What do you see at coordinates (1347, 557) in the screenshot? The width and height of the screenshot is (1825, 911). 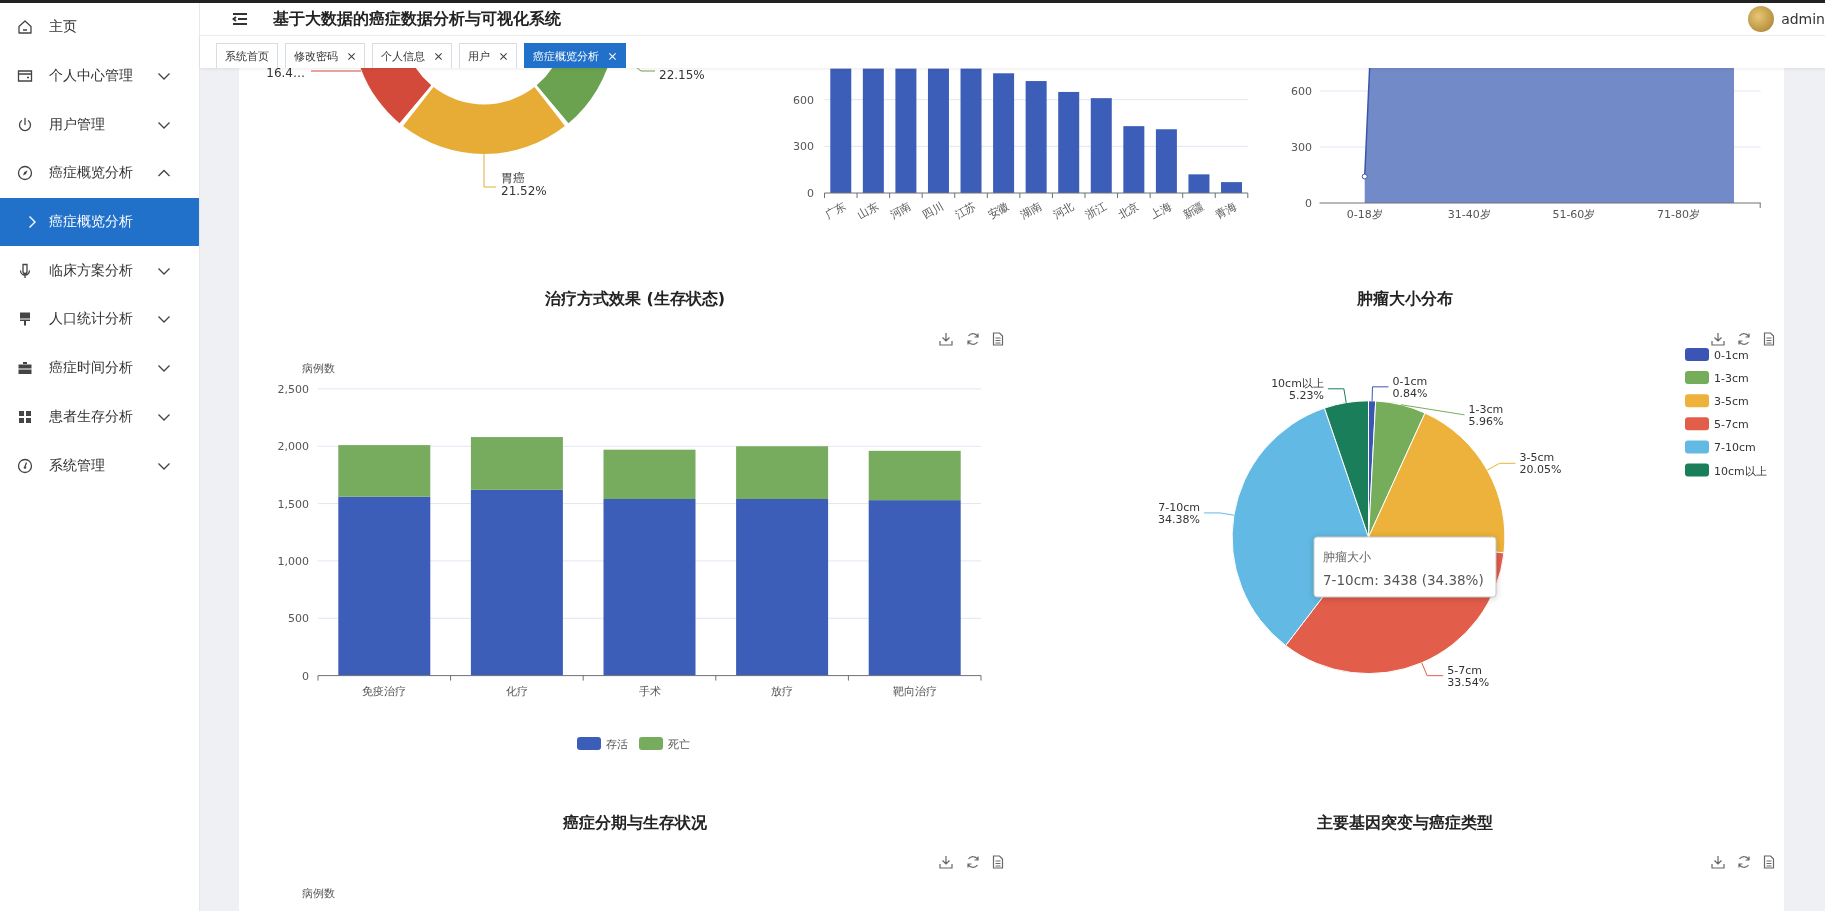 I see `tooltip-title: 肿瘤大小` at bounding box center [1347, 557].